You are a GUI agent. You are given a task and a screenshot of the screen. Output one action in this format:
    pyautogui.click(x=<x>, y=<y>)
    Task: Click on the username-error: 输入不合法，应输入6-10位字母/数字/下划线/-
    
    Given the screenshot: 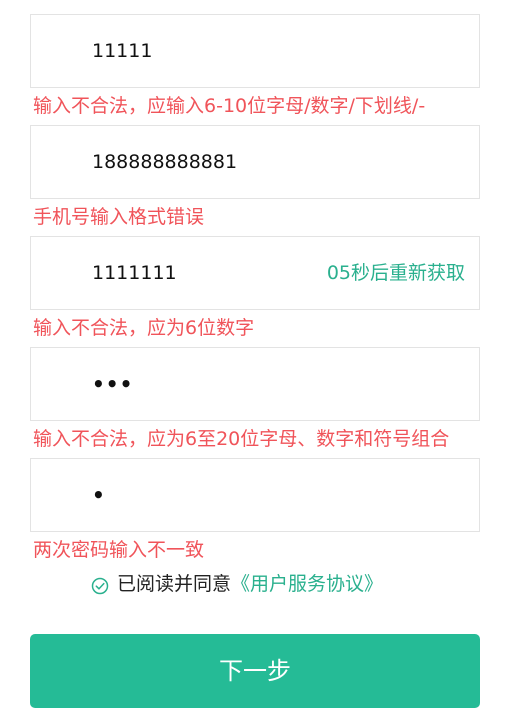 What is the action you would take?
    pyautogui.click(x=229, y=106)
    